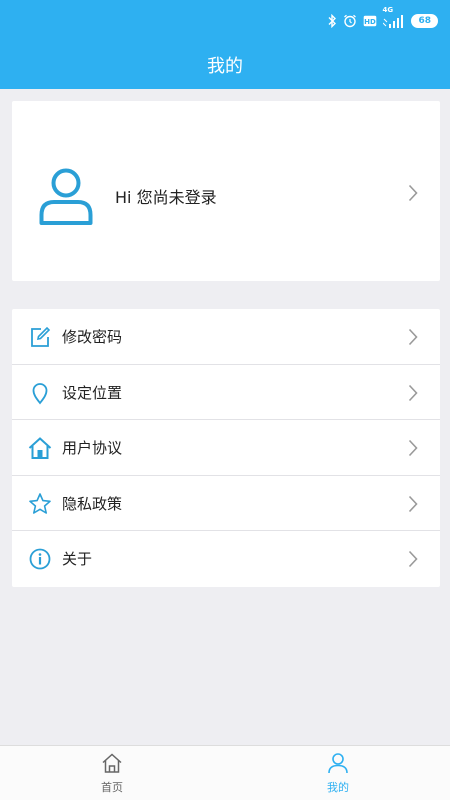  I want to click on edit-icon, so click(40, 337).